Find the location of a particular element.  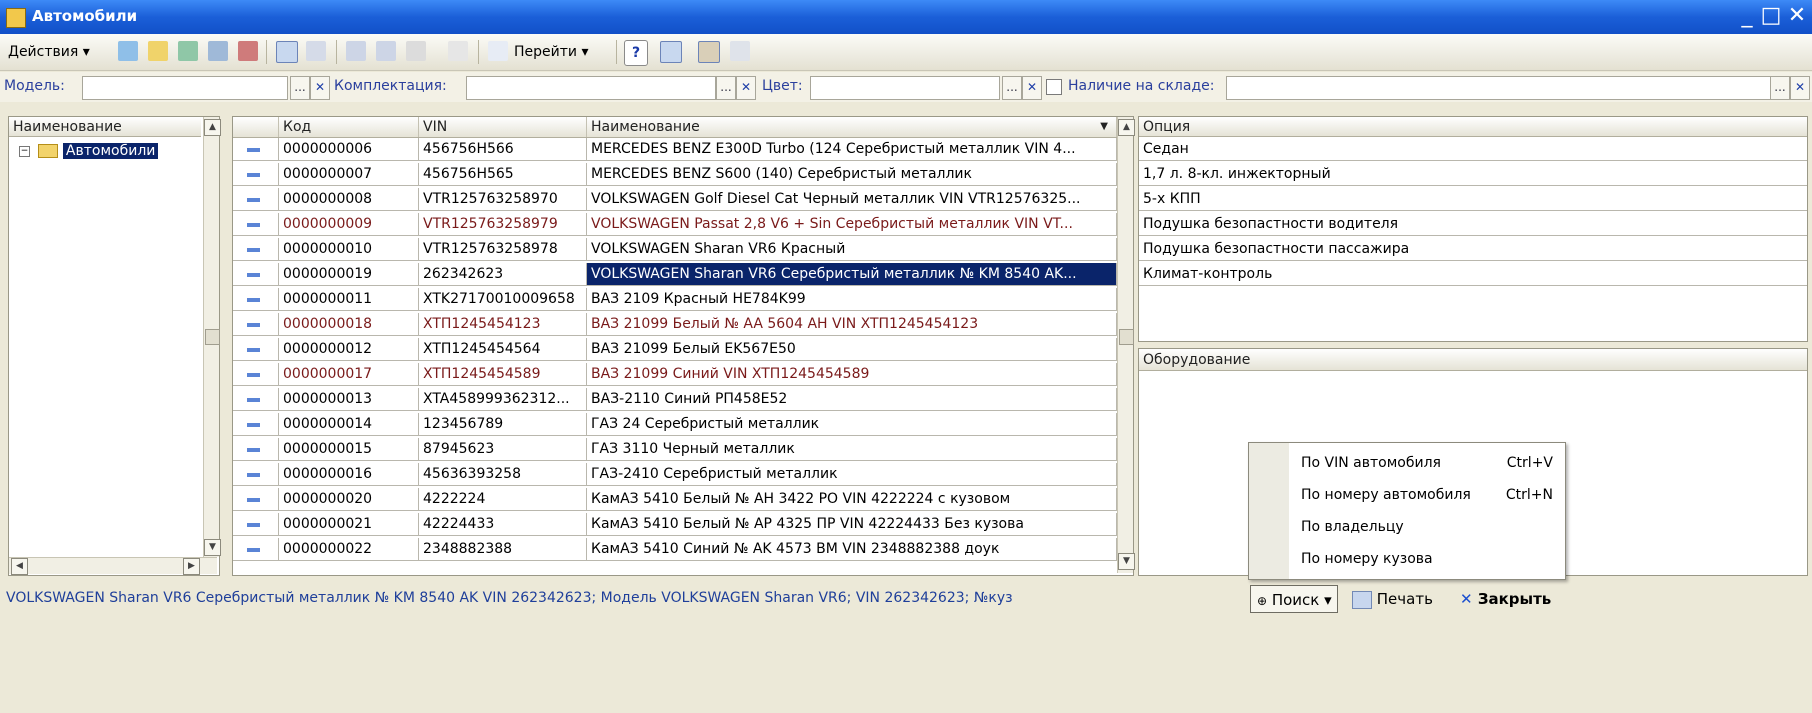

code-cell: 0000000017 is located at coordinates (349, 374).